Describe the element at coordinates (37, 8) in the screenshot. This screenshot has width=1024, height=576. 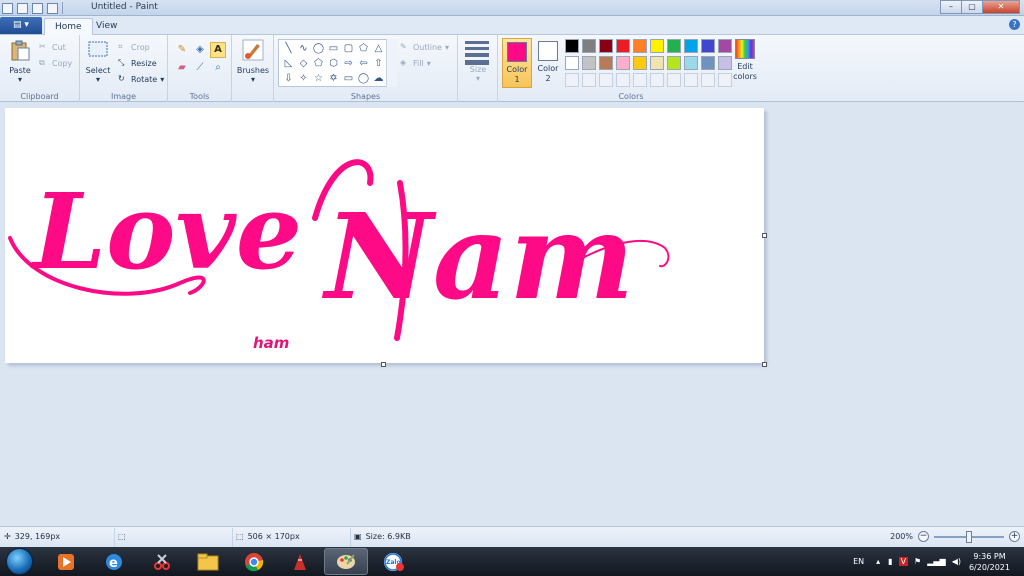
I see `undo-icon` at that location.